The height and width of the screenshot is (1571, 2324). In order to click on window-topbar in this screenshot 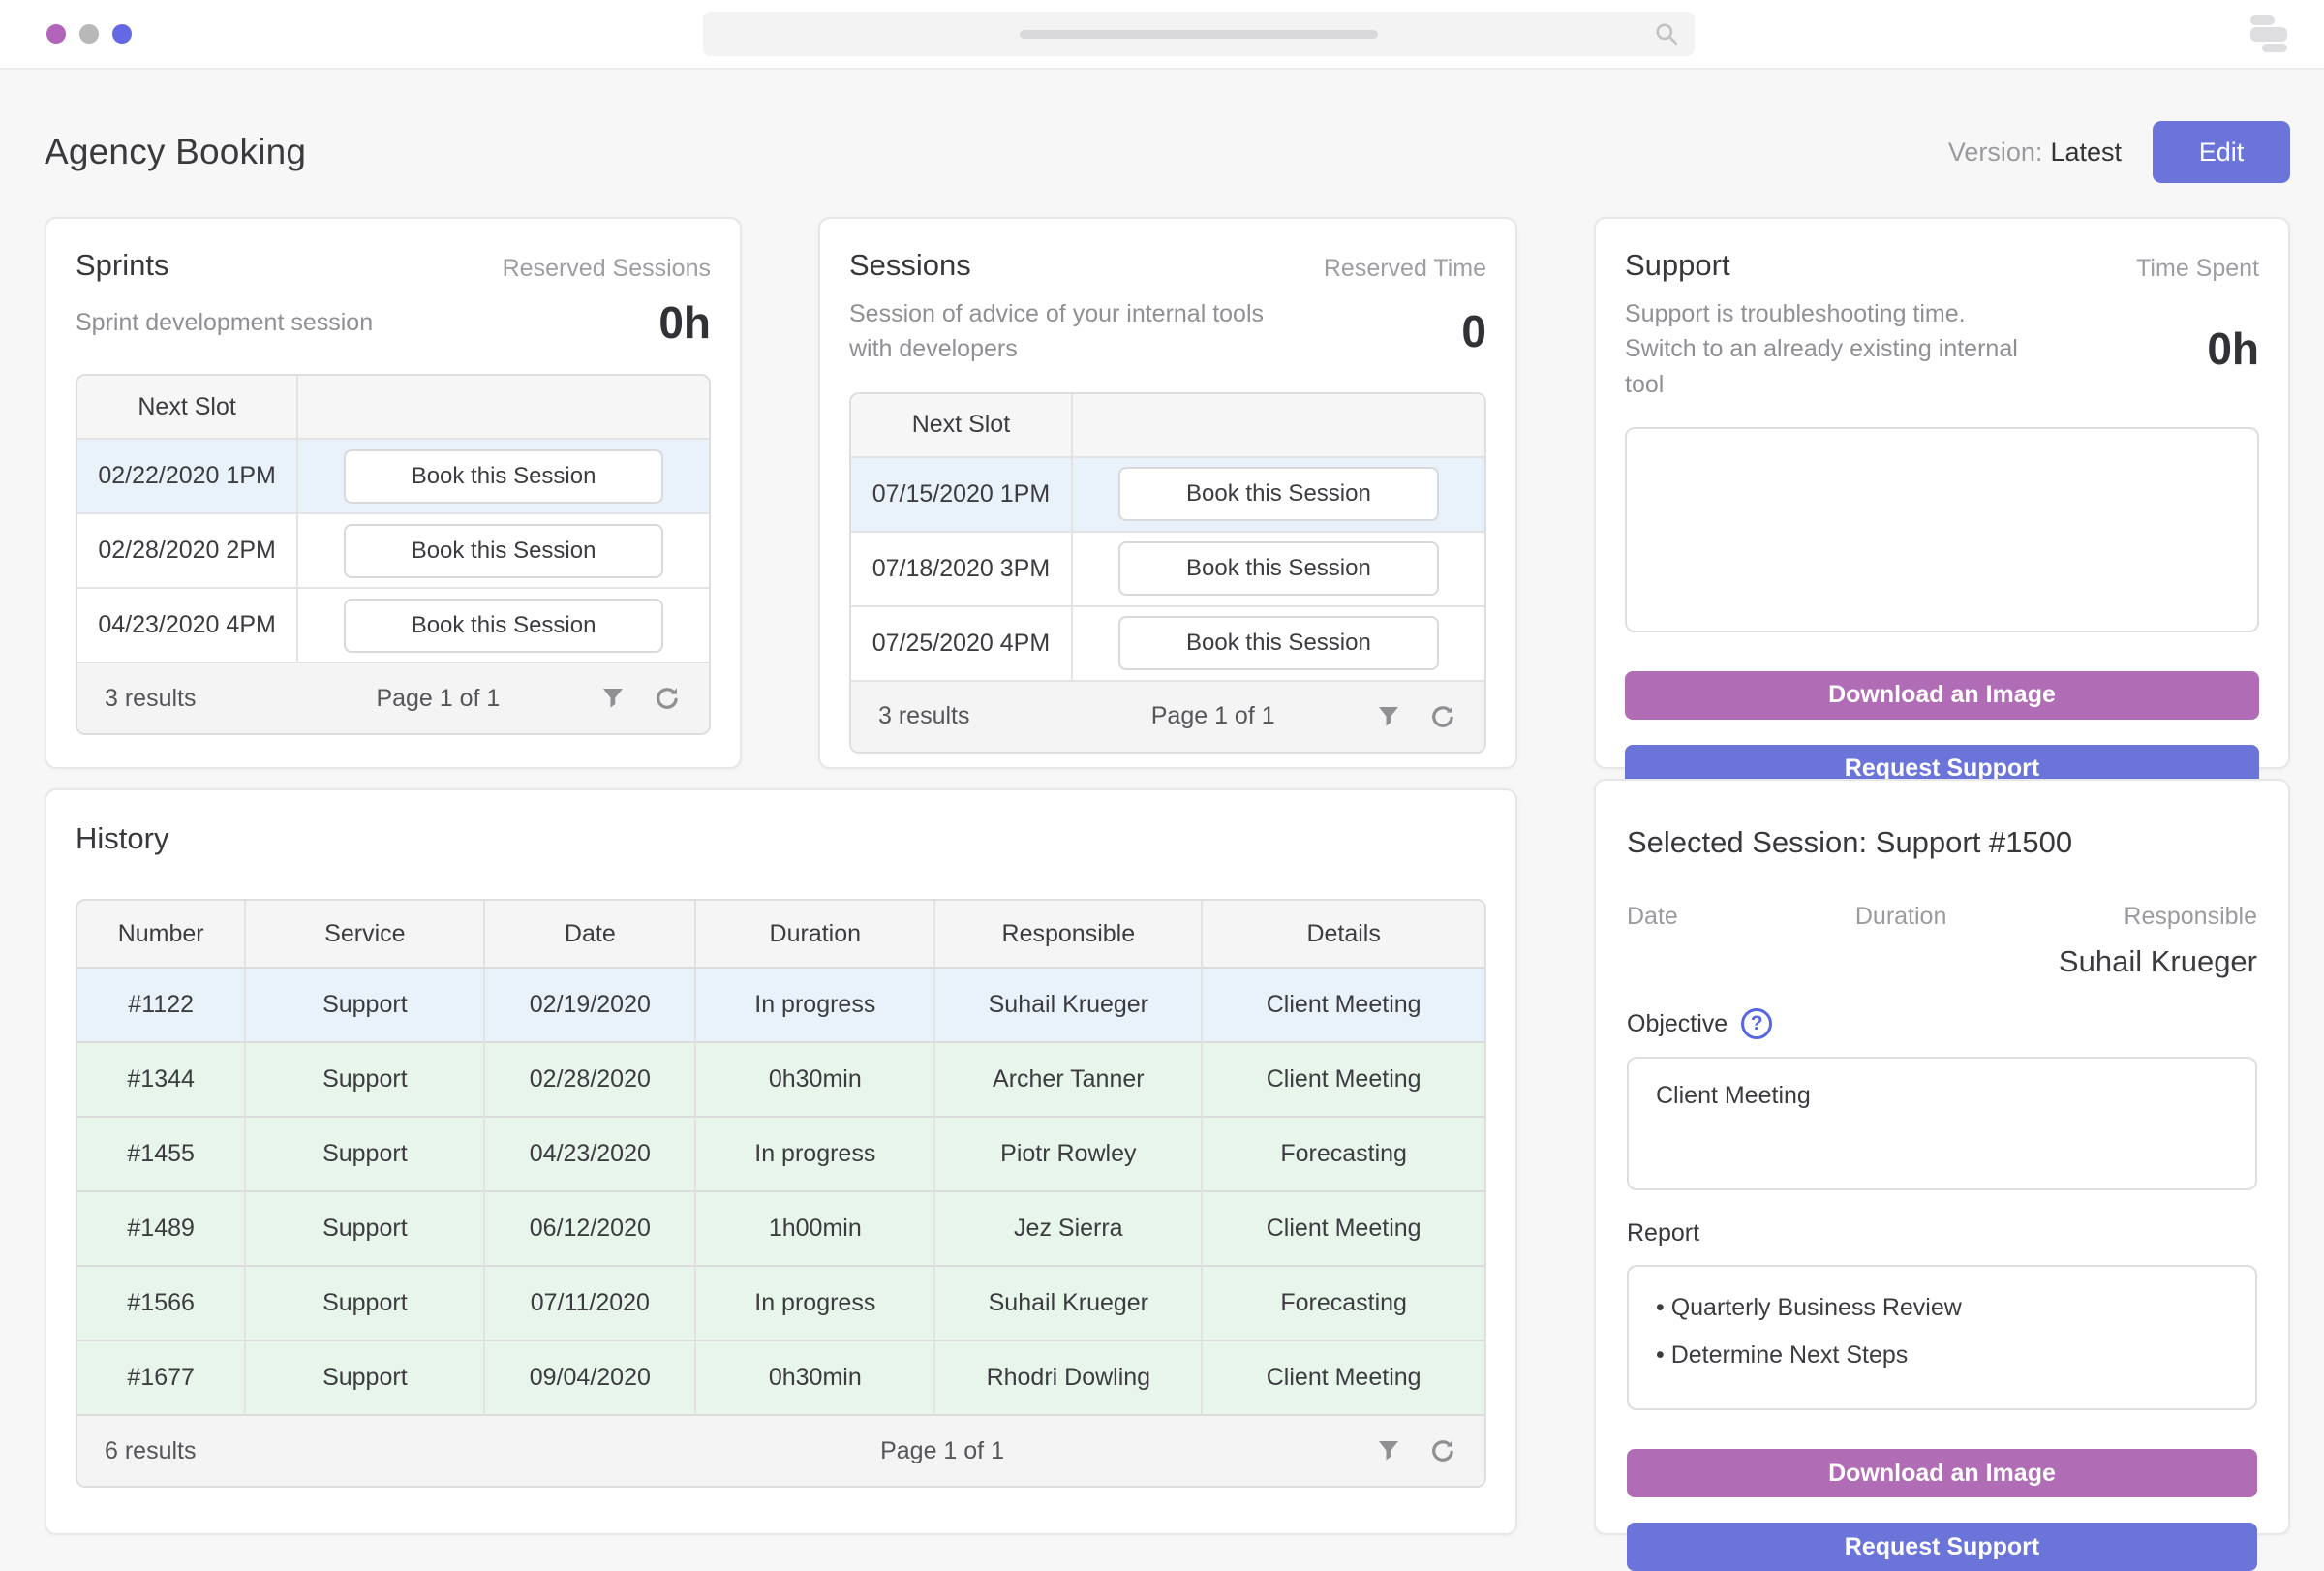, I will do `click(1162, 35)`.